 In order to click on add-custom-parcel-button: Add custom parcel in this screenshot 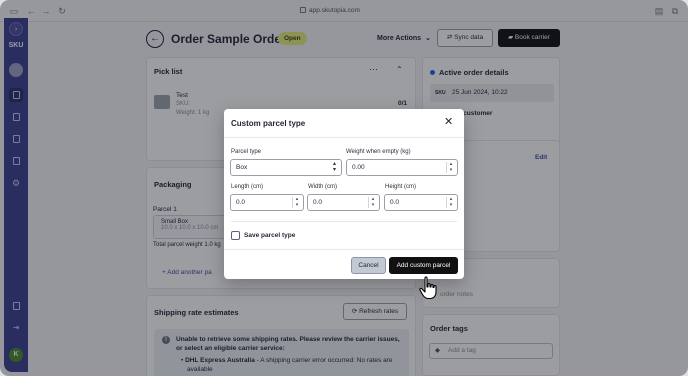, I will do `click(423, 265)`.